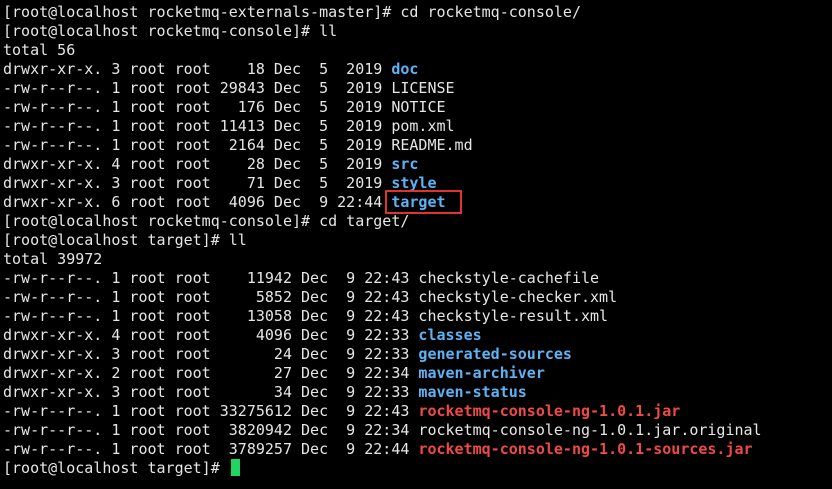  I want to click on entry-attributes: drwxr-xr-x. 3 root root 24 Dec 9 22:33, so click(211, 354).